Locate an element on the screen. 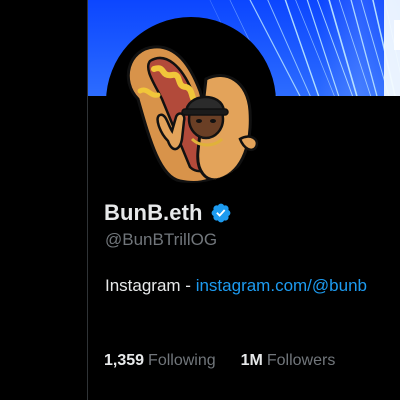 The width and height of the screenshot is (400, 400). bio-text: Instagram - is located at coordinates (150, 285).